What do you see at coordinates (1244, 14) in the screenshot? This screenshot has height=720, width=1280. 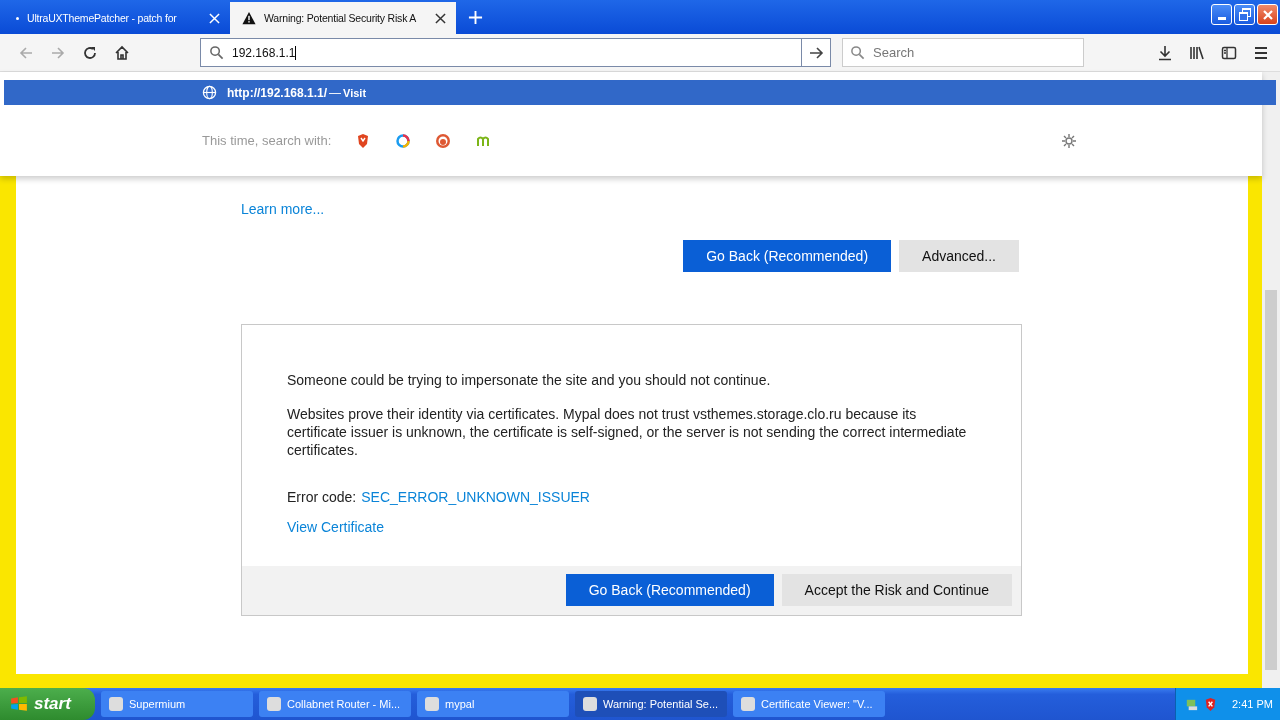 I see `restore-button` at bounding box center [1244, 14].